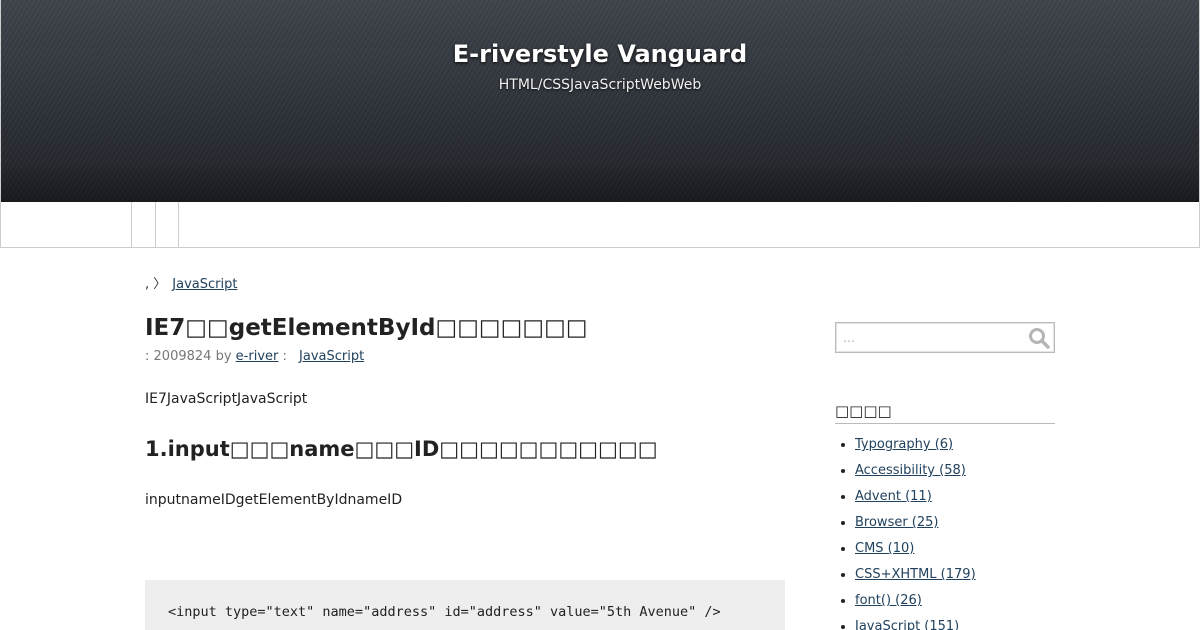 This screenshot has height=630, width=1200. Describe the element at coordinates (893, 496) in the screenshot. I see `category-link: Advent (11)` at that location.